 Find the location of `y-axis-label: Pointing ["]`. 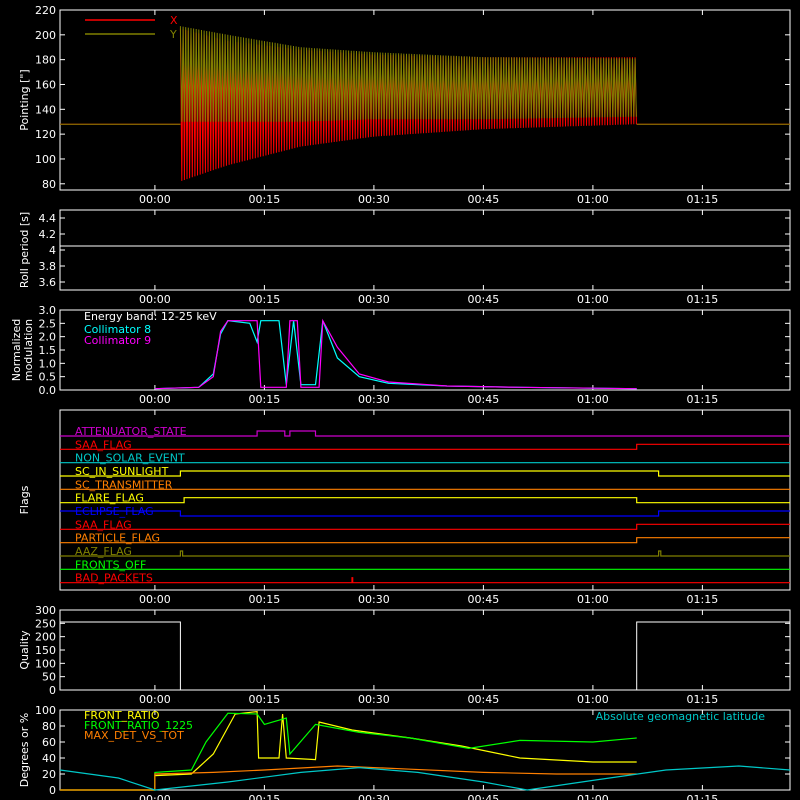

y-axis-label: Pointing ["] is located at coordinates (24, 99).